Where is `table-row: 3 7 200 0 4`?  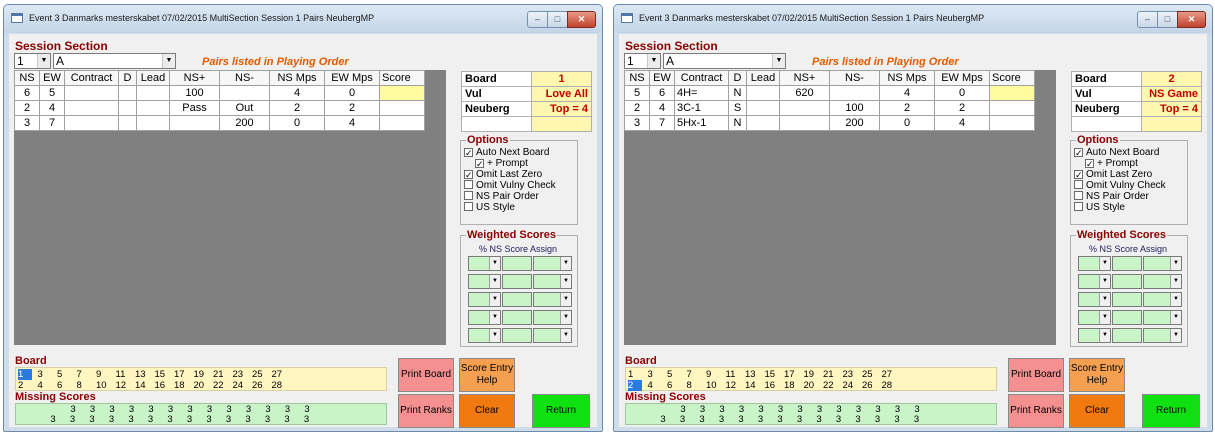
table-row: 3 7 200 0 4 is located at coordinates (219, 123).